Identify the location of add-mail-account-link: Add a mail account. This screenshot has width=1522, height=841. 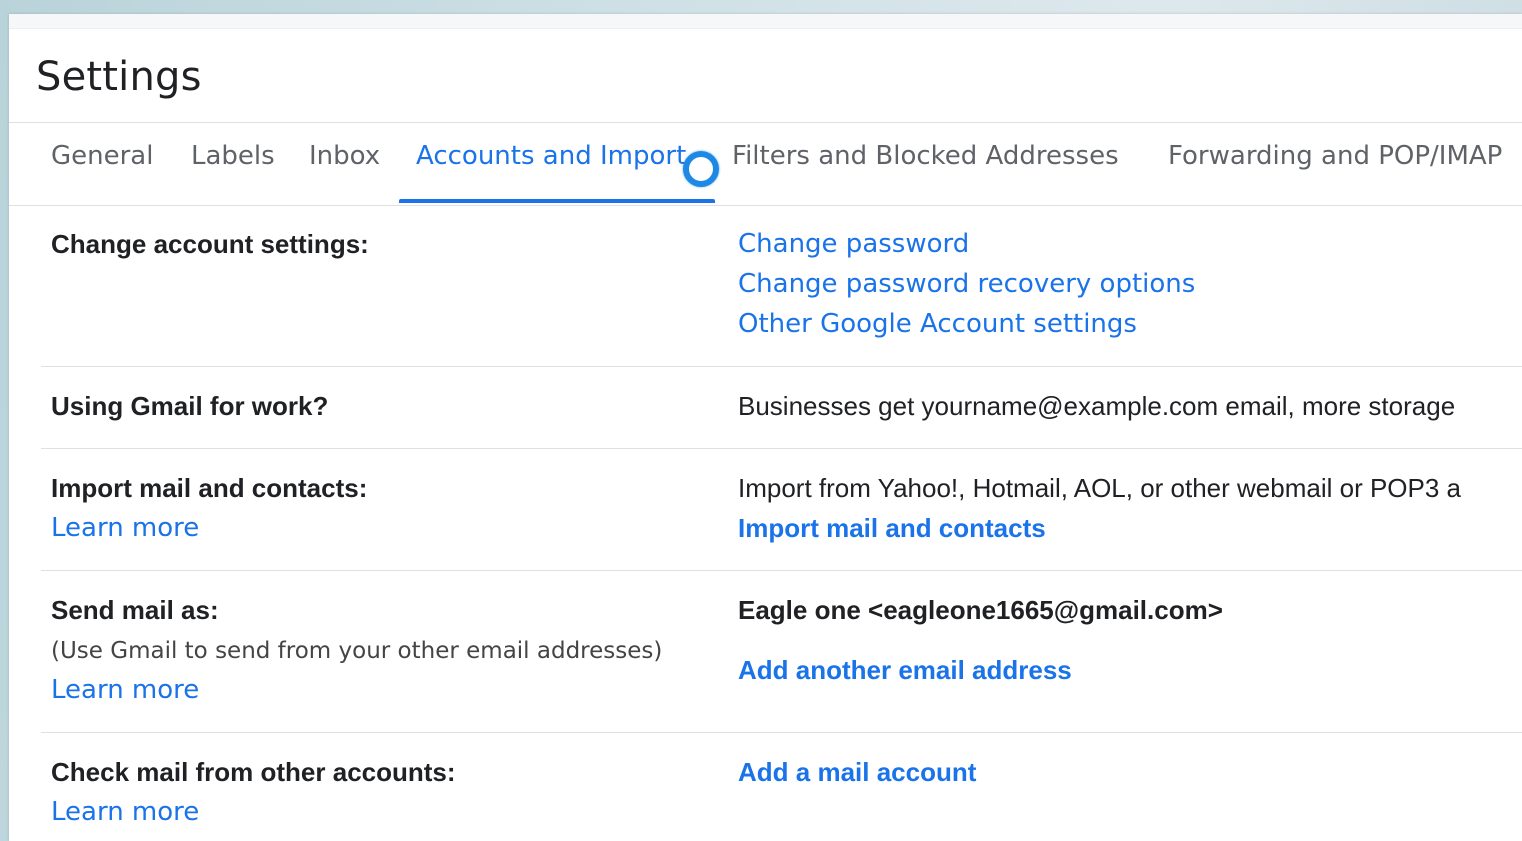
(857, 772).